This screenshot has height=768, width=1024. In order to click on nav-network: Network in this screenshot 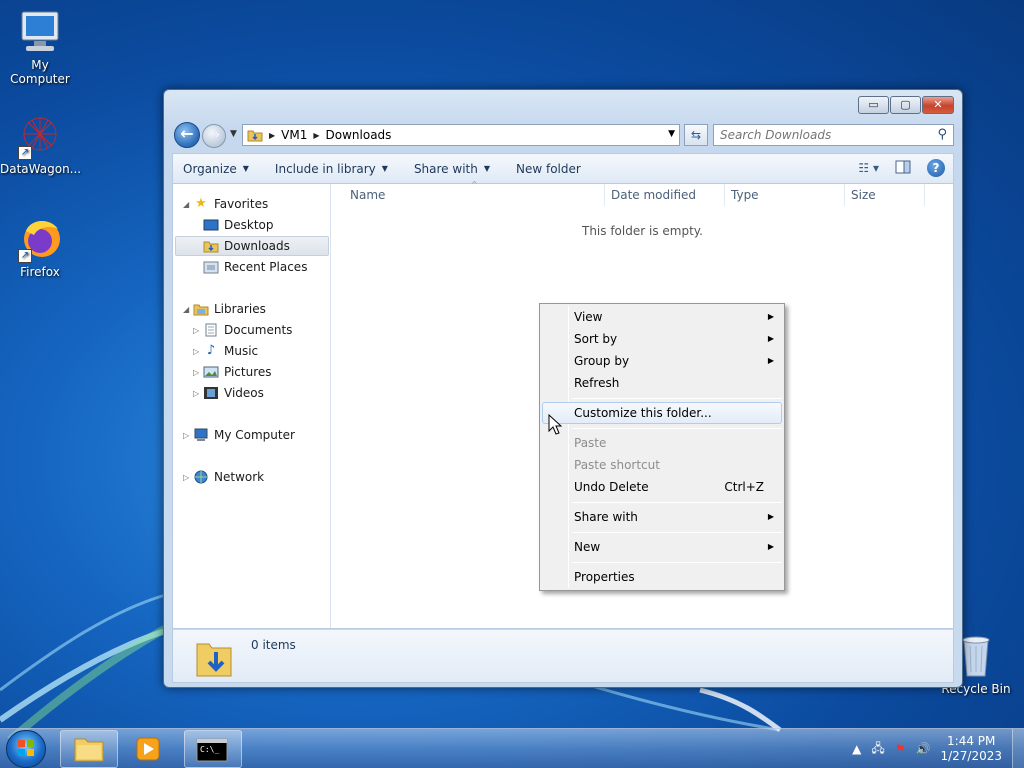, I will do `click(228, 477)`.